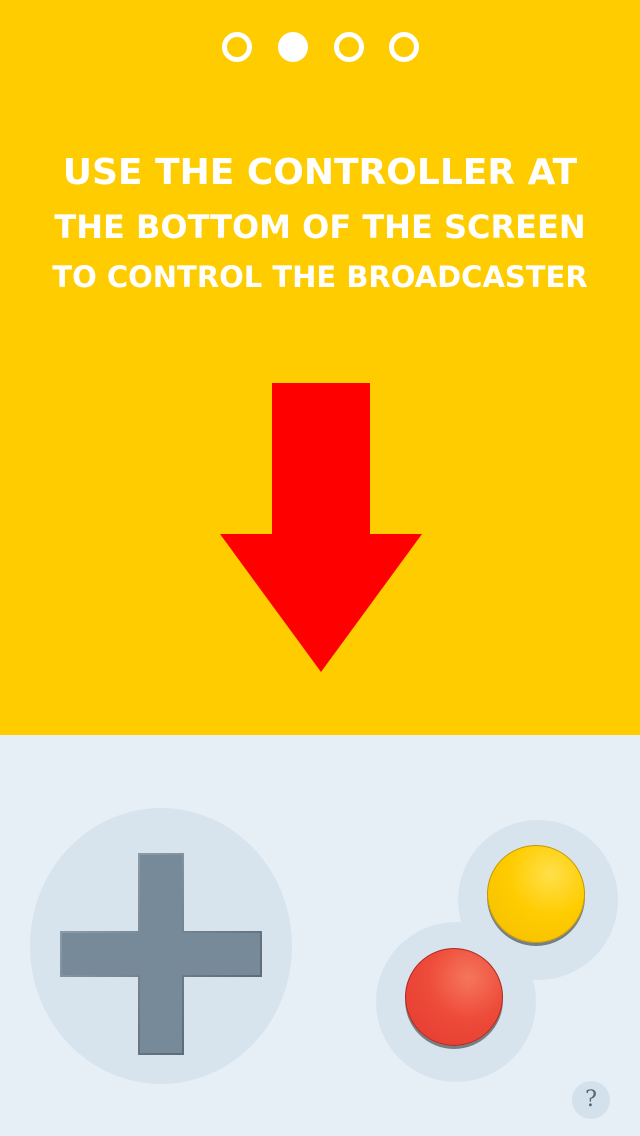  I want to click on page-dot-2-active, so click(293, 47).